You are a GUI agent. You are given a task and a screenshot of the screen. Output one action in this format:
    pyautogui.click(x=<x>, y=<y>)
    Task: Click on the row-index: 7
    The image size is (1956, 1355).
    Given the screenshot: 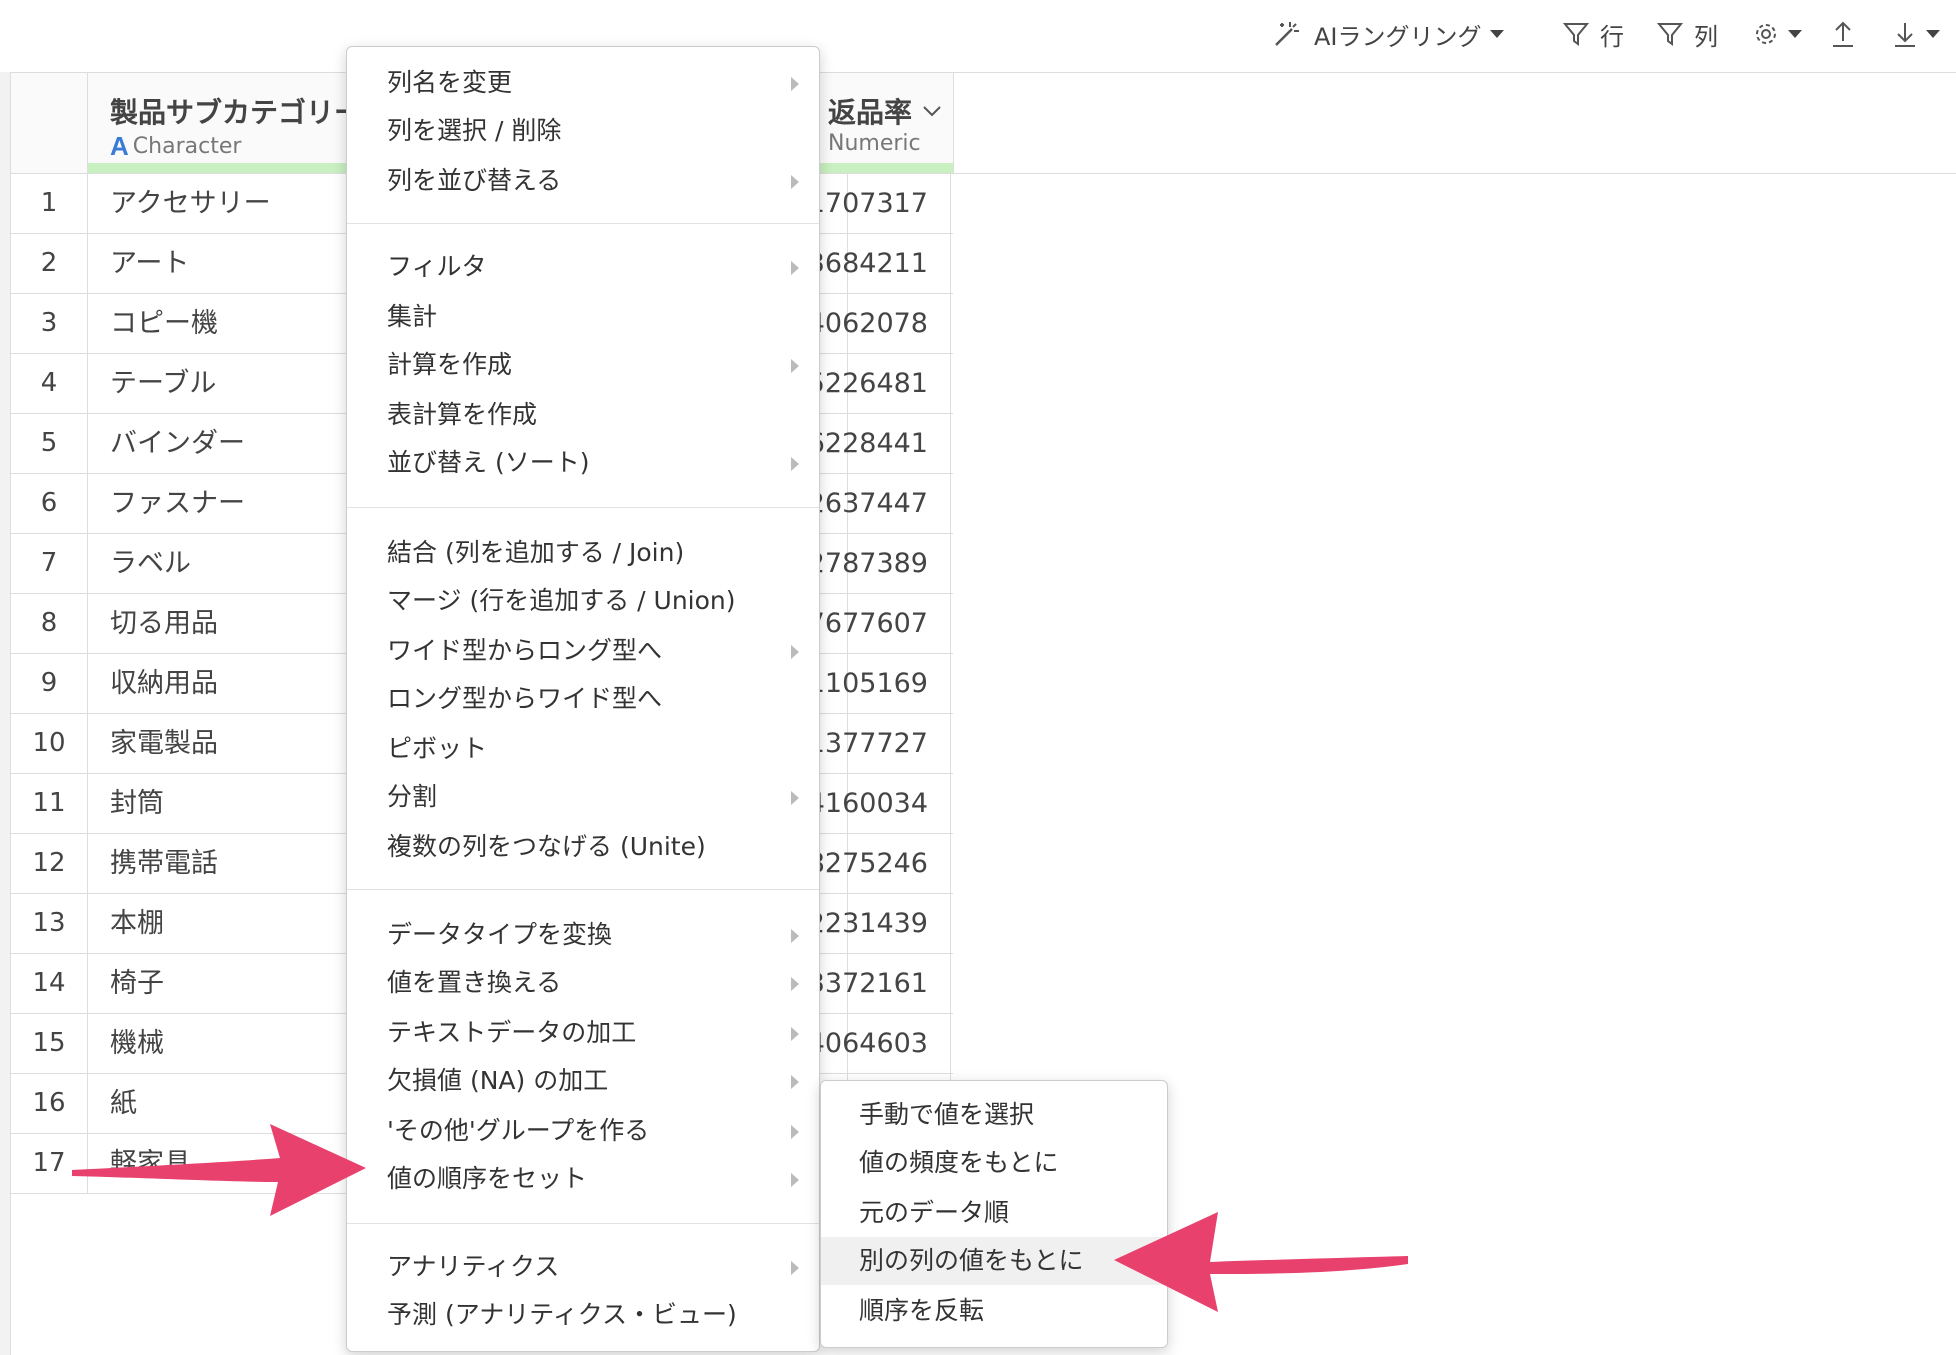 What is the action you would take?
    pyautogui.click(x=49, y=563)
    